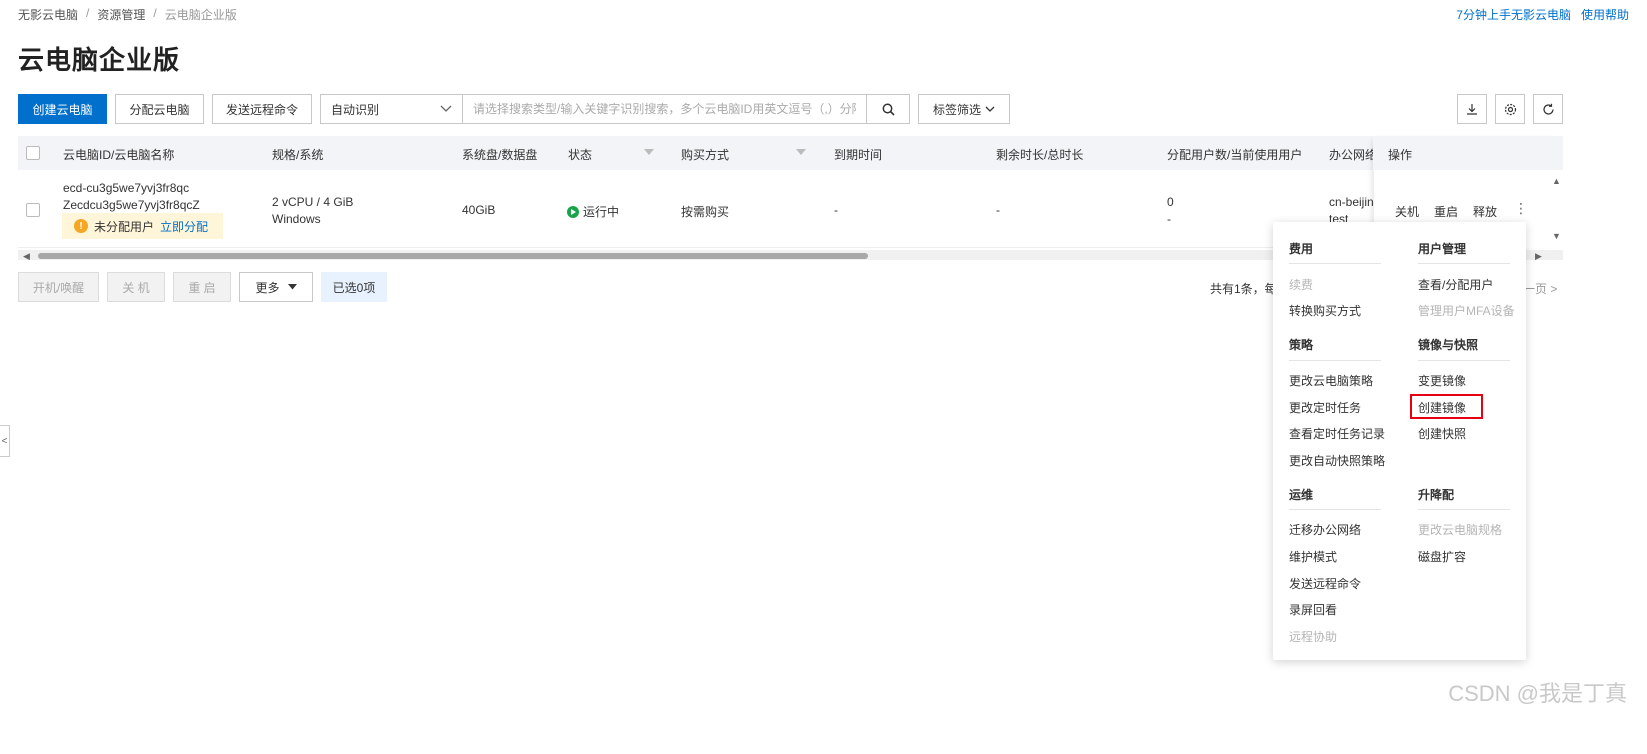  Describe the element at coordinates (1235, 155) in the screenshot. I see `column-header-users: 分配用户数/当前使用用户` at that location.